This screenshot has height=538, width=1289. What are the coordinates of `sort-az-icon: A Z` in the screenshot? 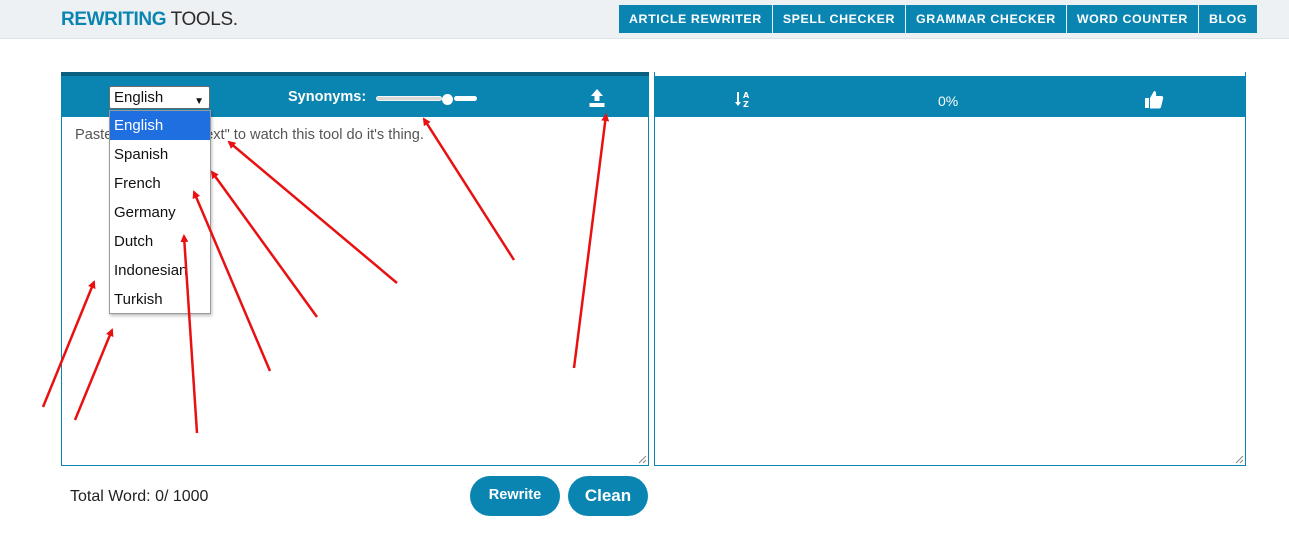 It's located at (743, 100).